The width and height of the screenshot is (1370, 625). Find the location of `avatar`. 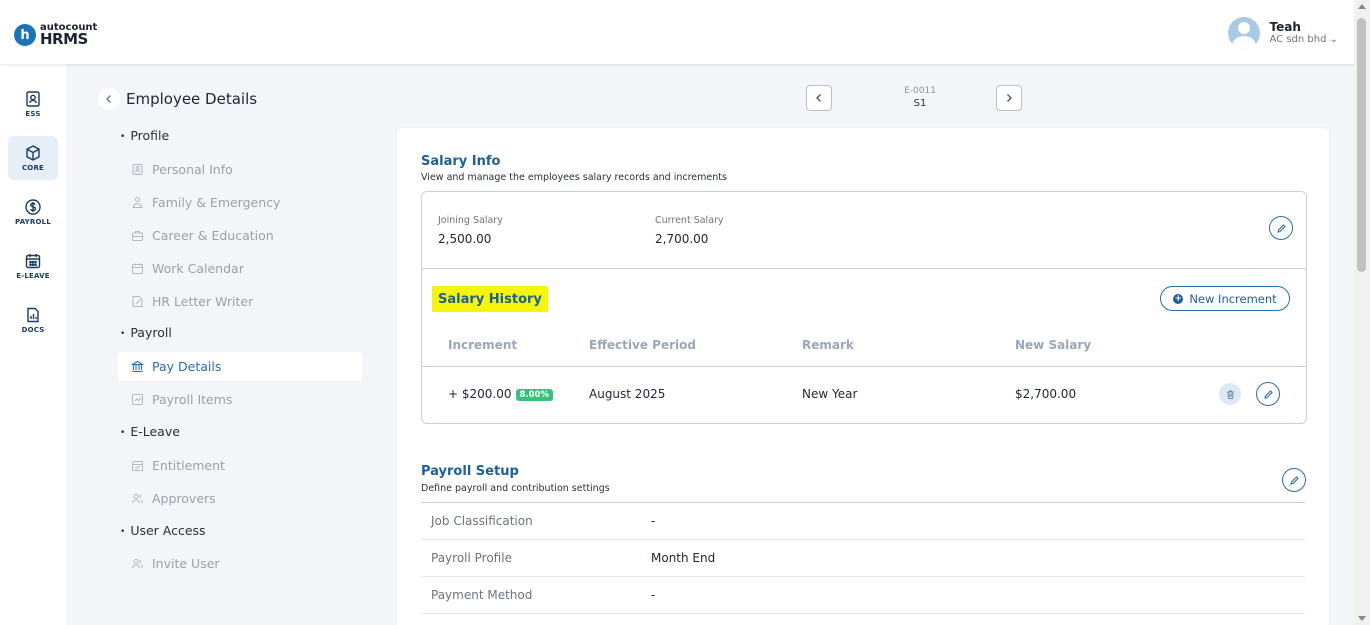

avatar is located at coordinates (1243, 33).